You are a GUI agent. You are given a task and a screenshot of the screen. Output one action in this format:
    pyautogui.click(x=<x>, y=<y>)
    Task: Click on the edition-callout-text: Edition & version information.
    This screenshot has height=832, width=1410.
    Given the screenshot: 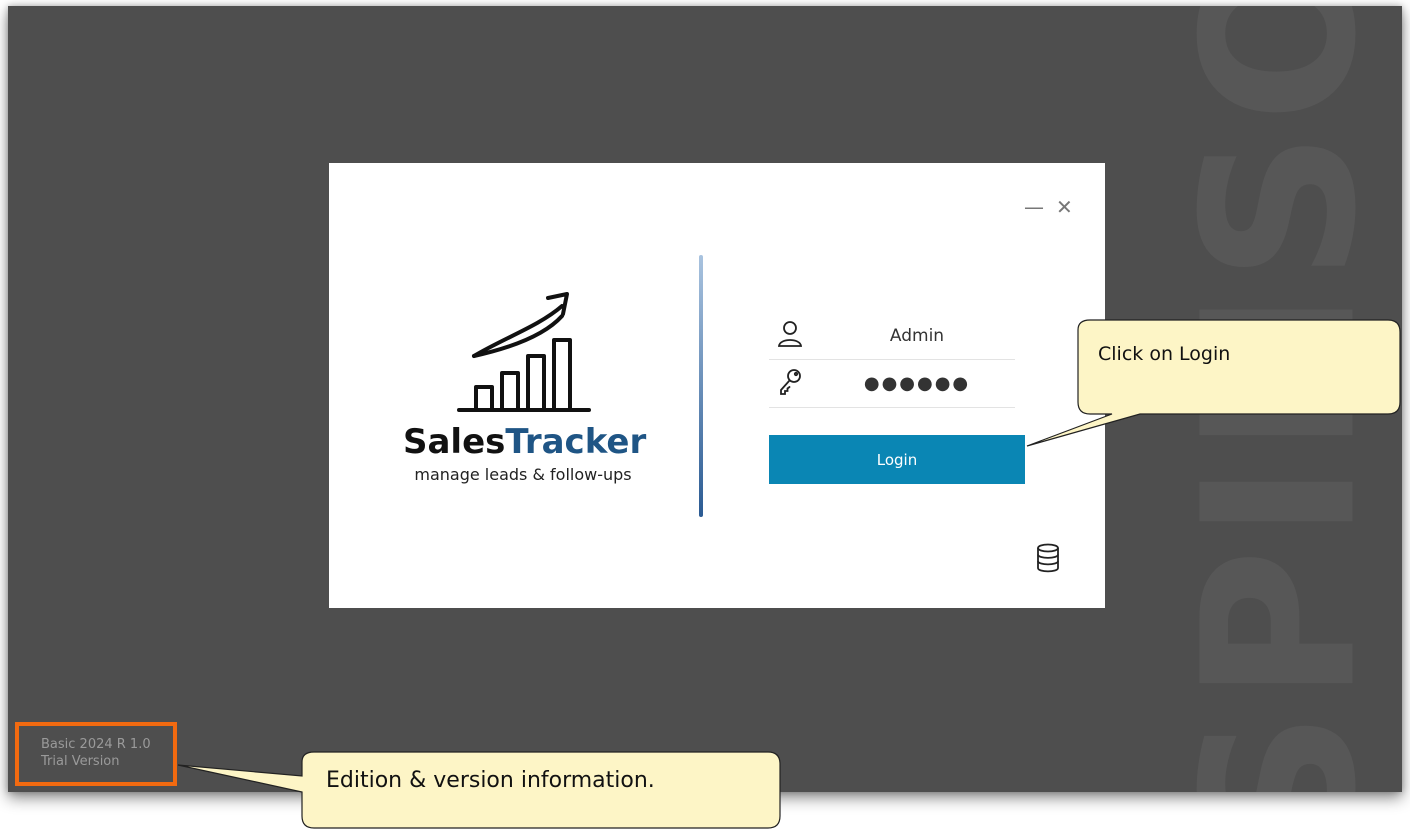 What is the action you would take?
    pyautogui.click(x=490, y=780)
    